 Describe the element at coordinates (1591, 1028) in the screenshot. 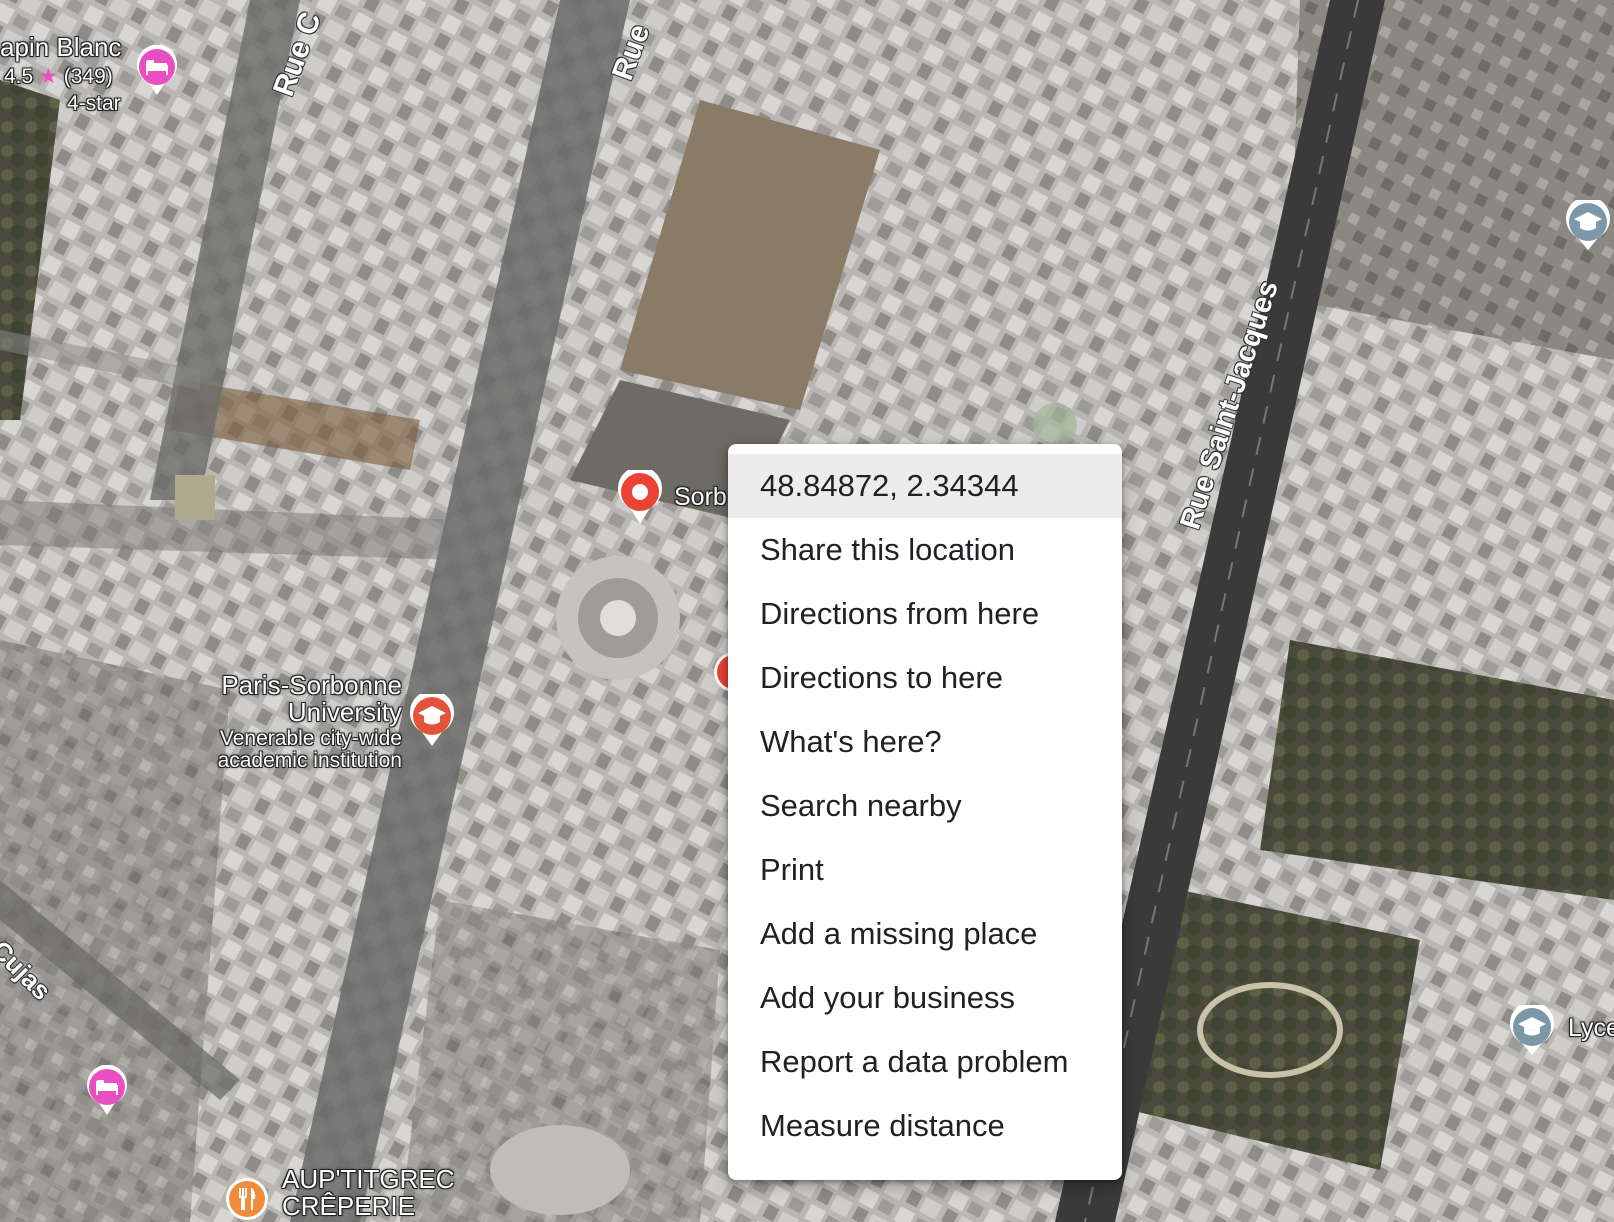

I see `lycee-label: Lyce` at that location.